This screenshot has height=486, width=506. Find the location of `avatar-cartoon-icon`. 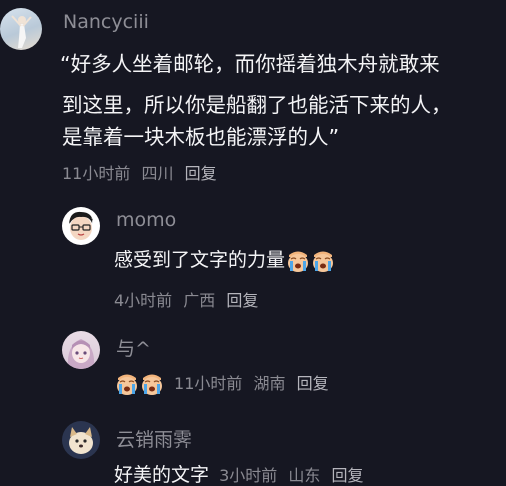

avatar-cartoon-icon is located at coordinates (81, 225).